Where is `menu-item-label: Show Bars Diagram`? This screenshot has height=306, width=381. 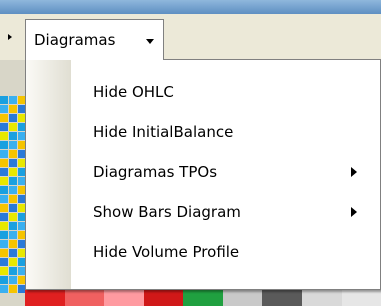 menu-item-label: Show Bars Diagram is located at coordinates (167, 212).